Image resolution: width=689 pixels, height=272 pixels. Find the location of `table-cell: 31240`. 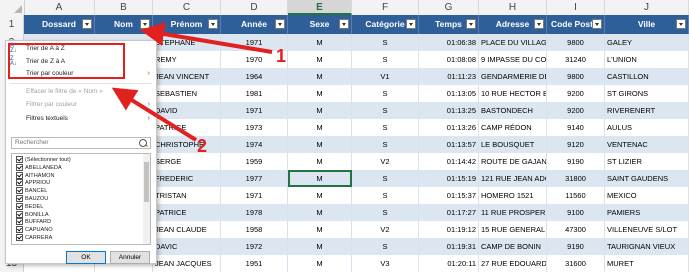

table-cell: 31240 is located at coordinates (576, 59).